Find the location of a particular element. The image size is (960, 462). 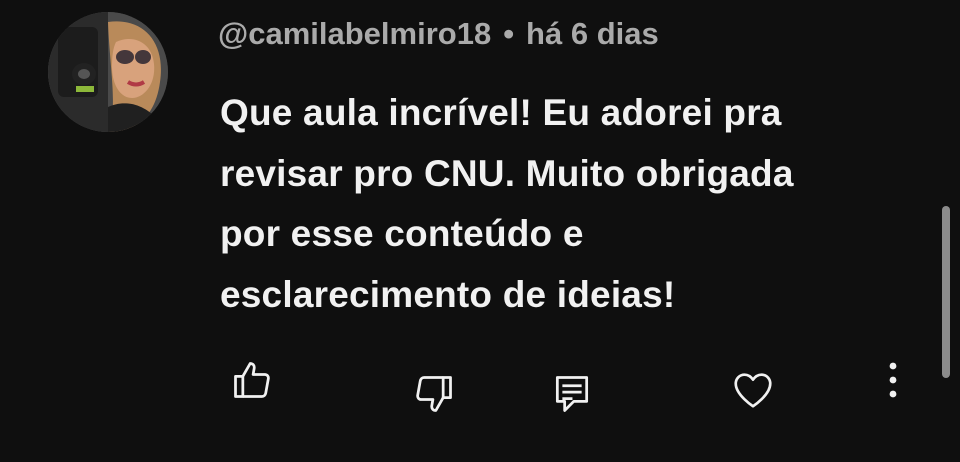

comment-reply-icon is located at coordinates (572, 394).